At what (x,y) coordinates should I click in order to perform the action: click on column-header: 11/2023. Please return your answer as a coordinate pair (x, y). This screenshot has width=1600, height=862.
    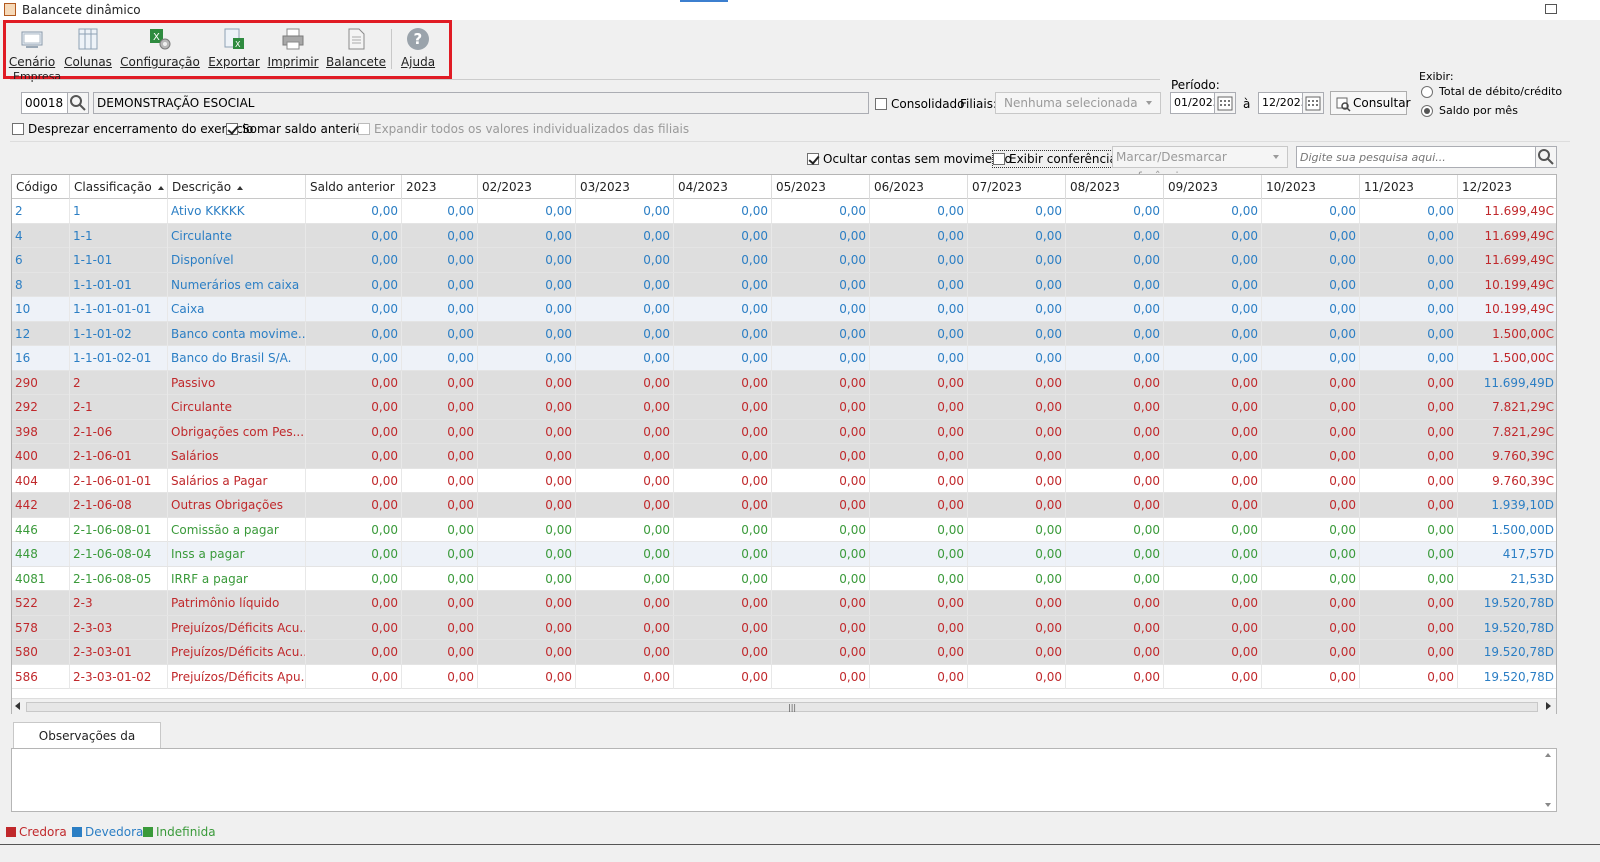
    Looking at the image, I should click on (1409, 187).